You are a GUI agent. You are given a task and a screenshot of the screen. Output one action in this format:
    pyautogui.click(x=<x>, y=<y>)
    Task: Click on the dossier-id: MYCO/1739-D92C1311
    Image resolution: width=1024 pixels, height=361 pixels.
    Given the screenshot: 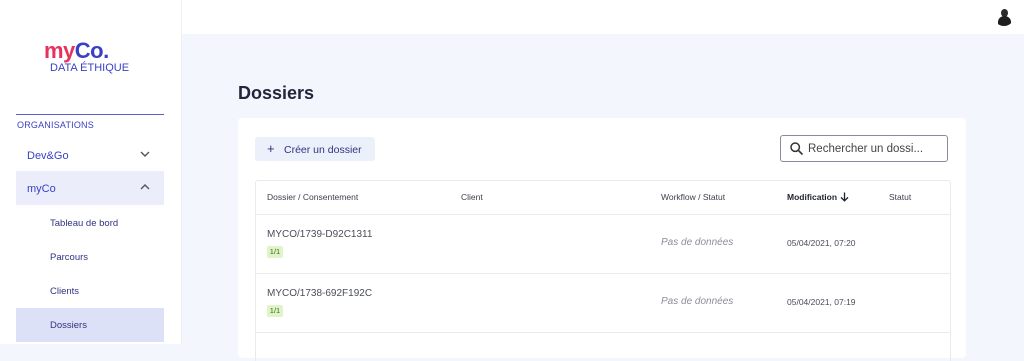 What is the action you would take?
    pyautogui.click(x=319, y=234)
    